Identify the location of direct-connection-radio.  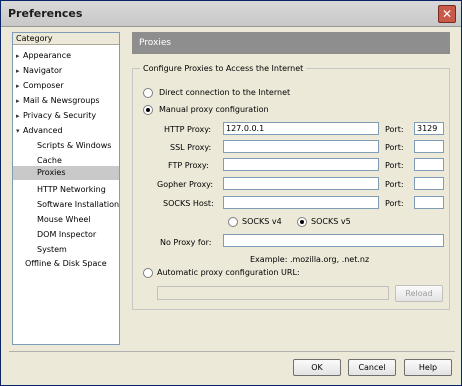
(148, 93).